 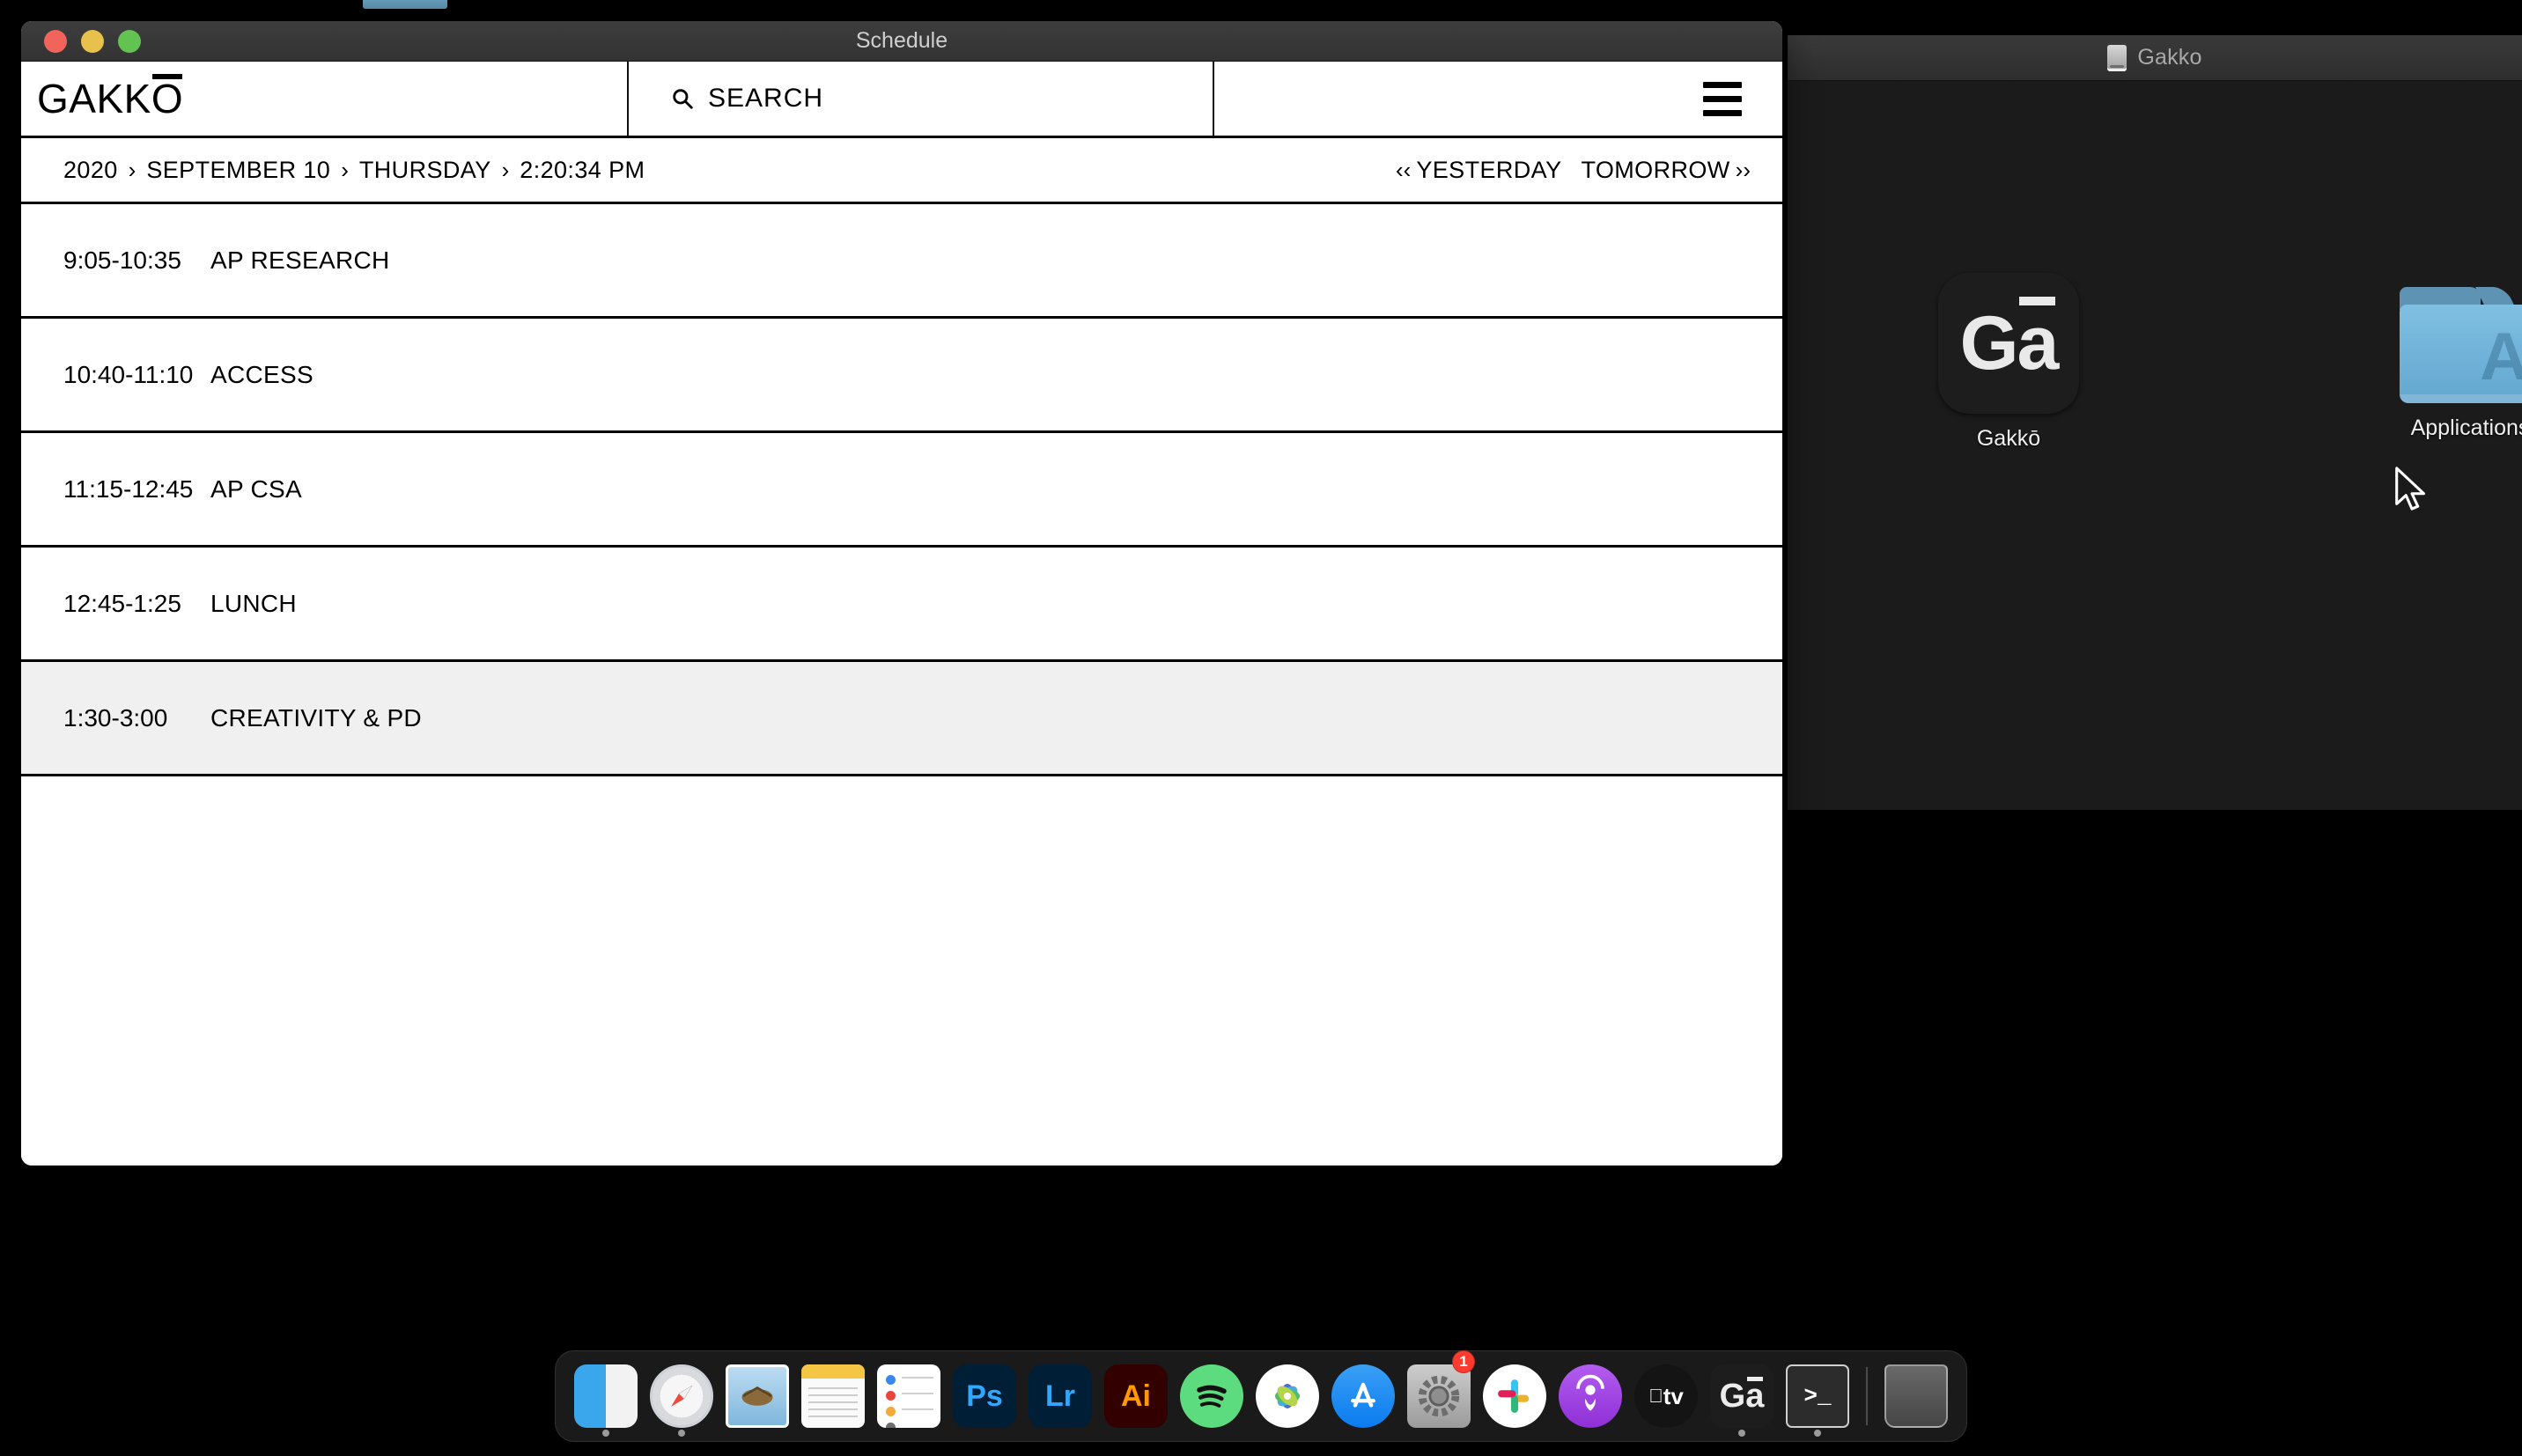 I want to click on safari-icon, so click(x=681, y=1396).